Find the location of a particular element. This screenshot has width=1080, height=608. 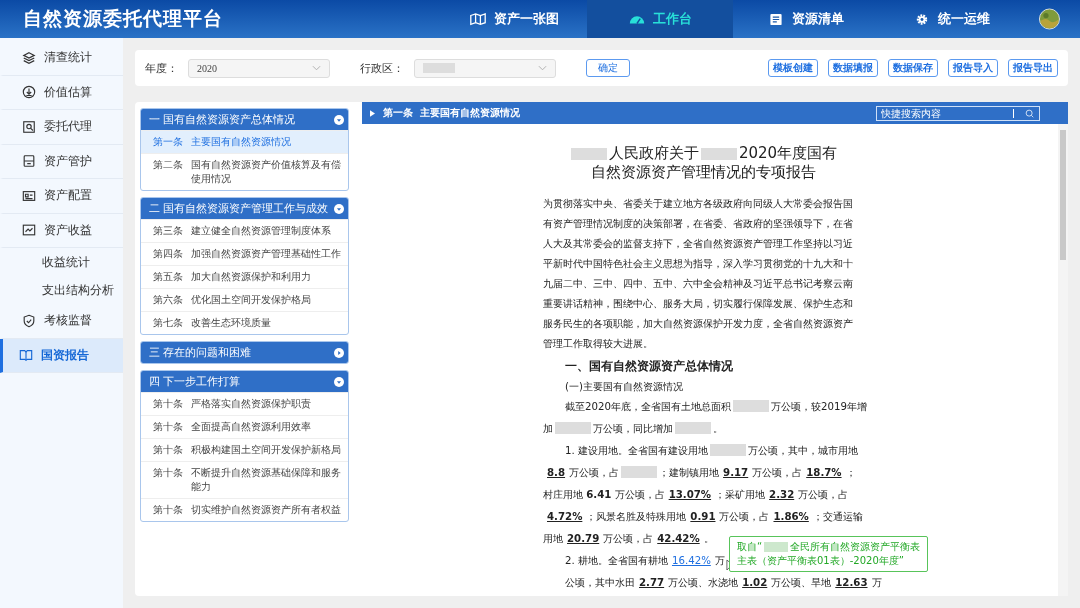

action-button: 报告导入 is located at coordinates (973, 68).